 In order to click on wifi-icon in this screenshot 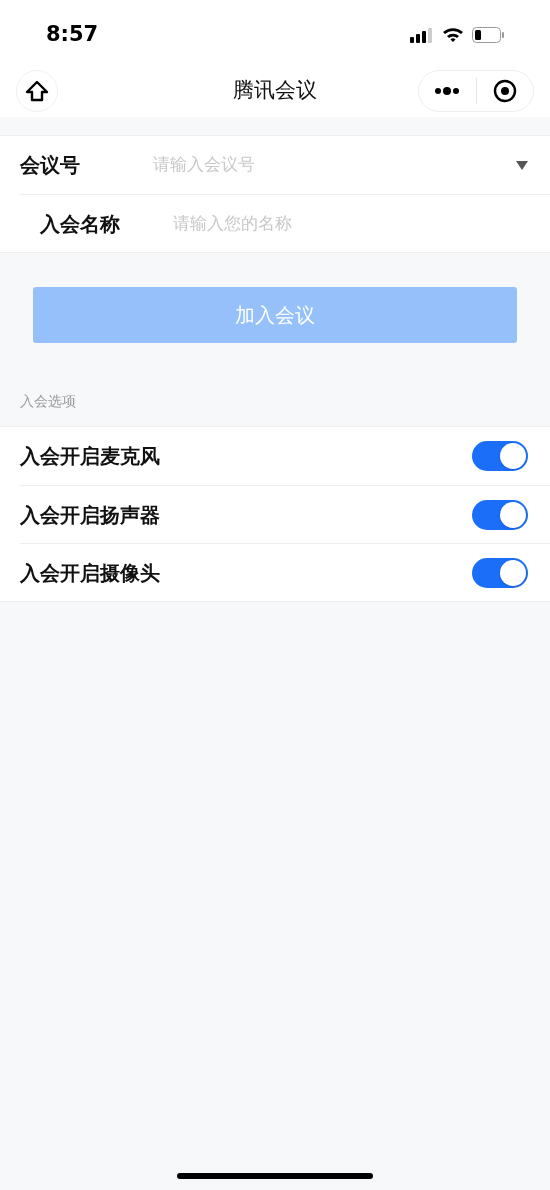, I will do `click(453, 34)`.